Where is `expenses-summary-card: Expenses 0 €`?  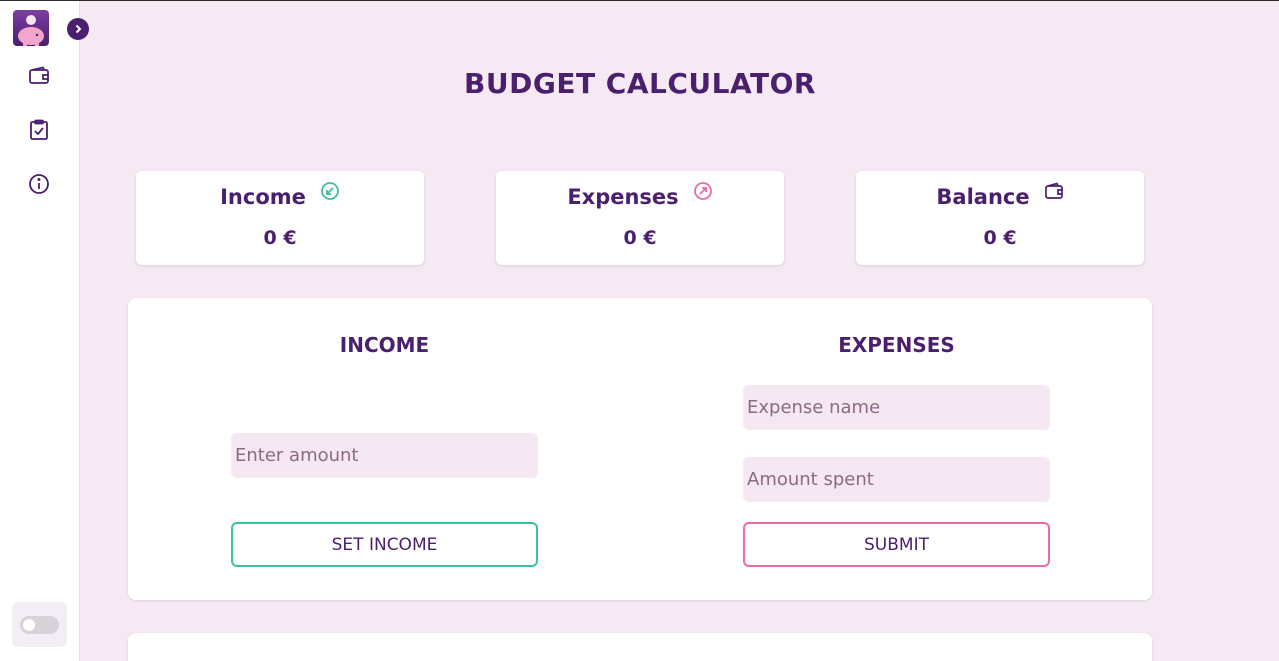 expenses-summary-card: Expenses 0 € is located at coordinates (640, 218).